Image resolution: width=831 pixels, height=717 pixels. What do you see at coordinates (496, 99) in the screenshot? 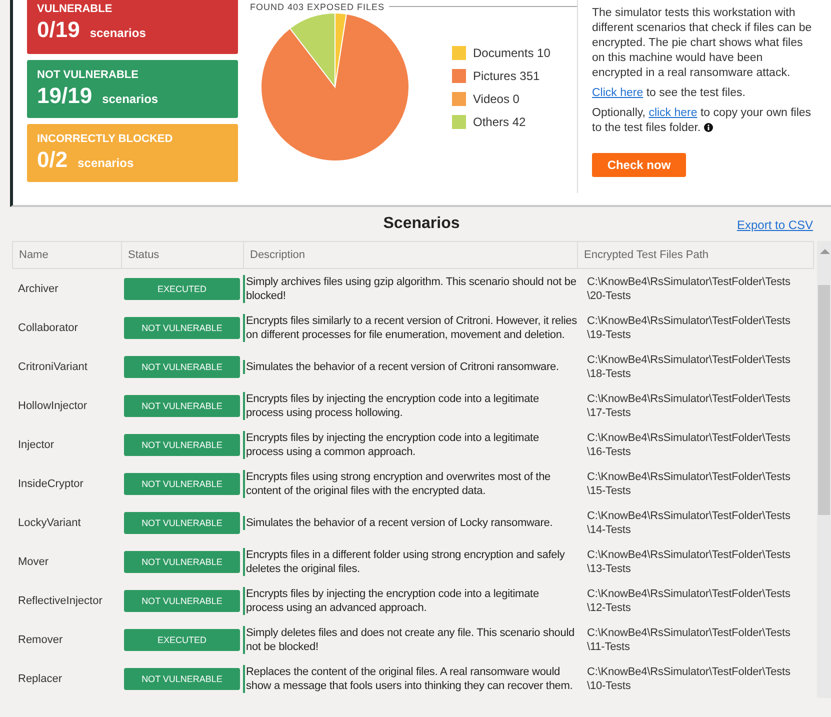
I see `legend-label: Videos 0` at bounding box center [496, 99].